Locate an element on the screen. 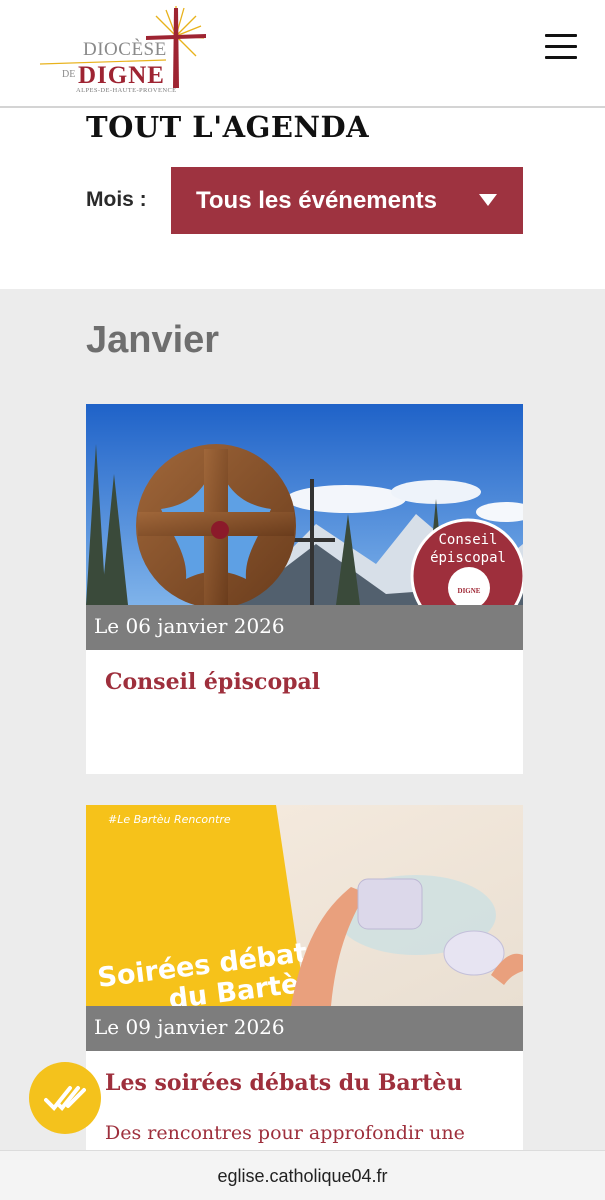  page-title: TOUT L'AGENDA is located at coordinates (228, 127).